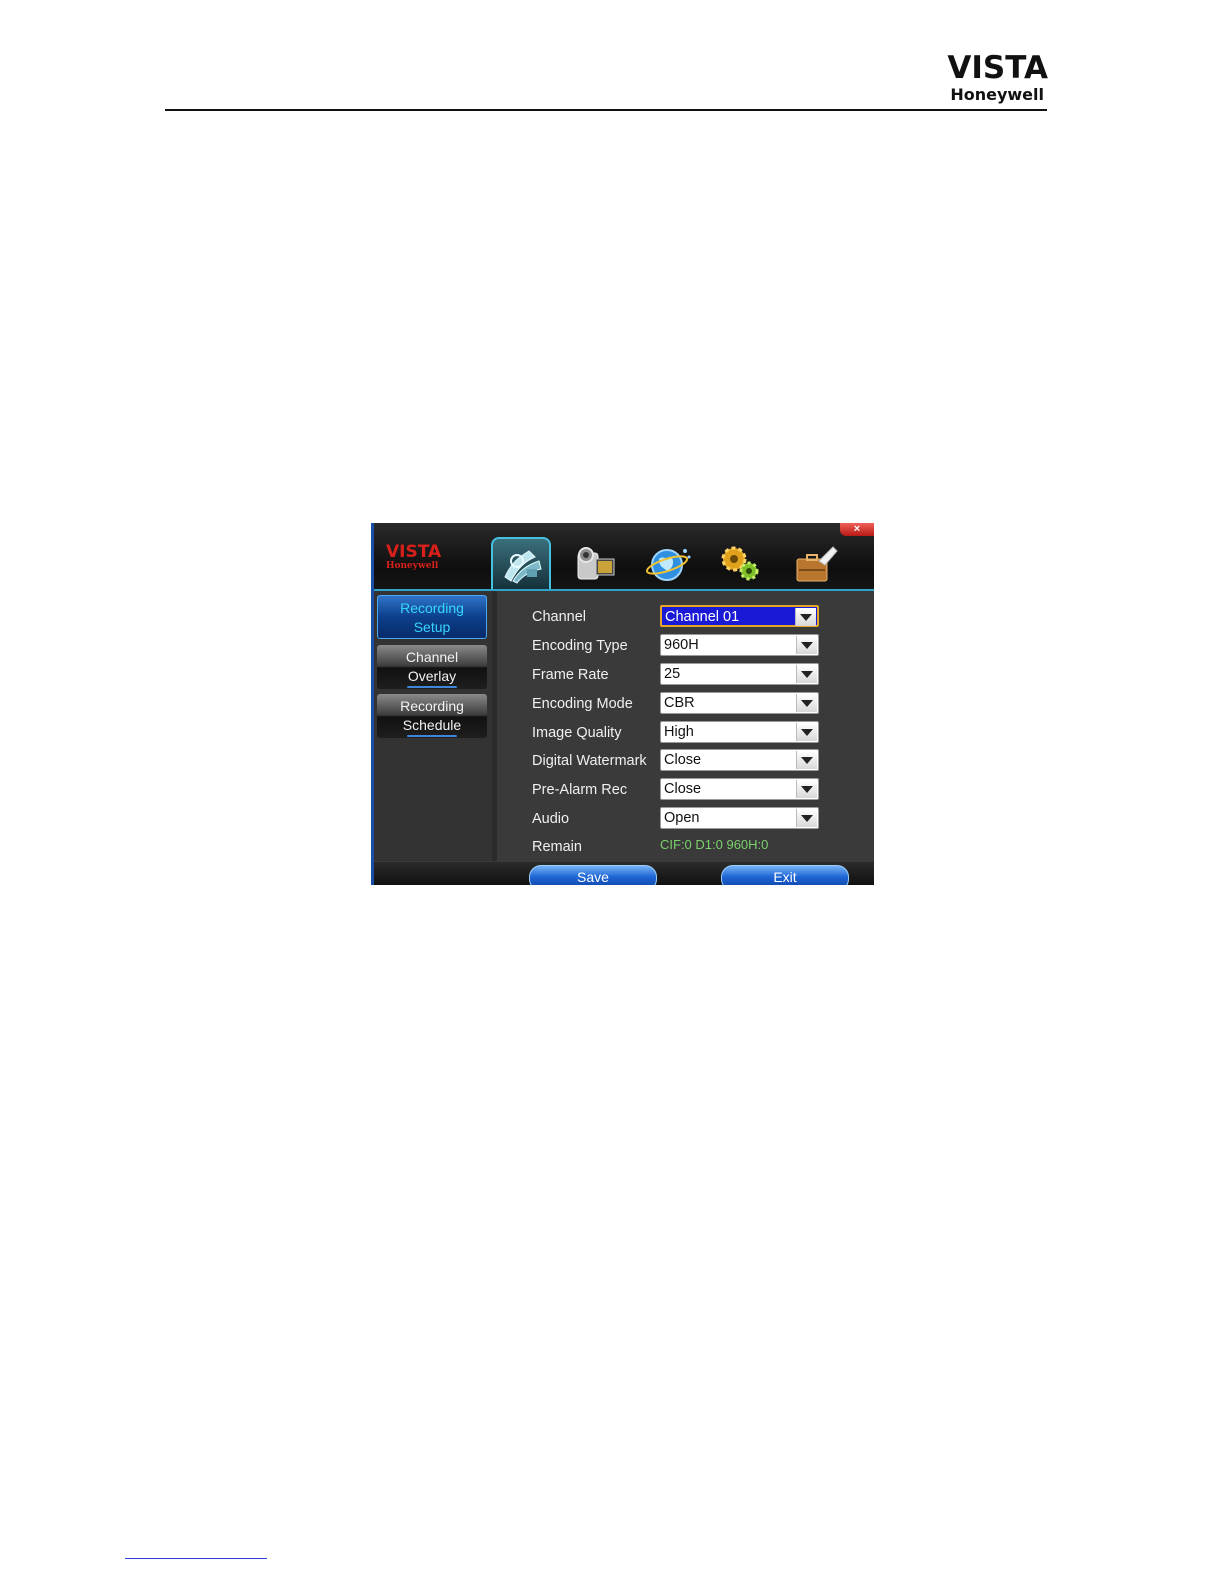  I want to click on sidebar-item-label: Schedule, so click(432, 725).